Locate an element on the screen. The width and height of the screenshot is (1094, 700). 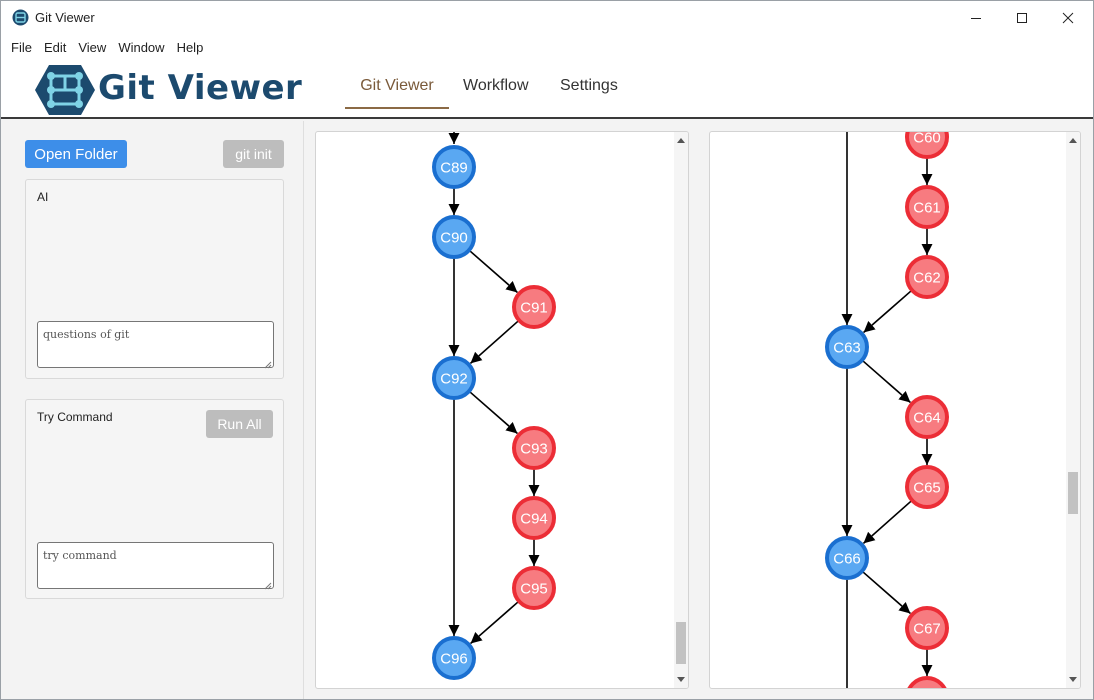
maximize-button is located at coordinates (1022, 18).